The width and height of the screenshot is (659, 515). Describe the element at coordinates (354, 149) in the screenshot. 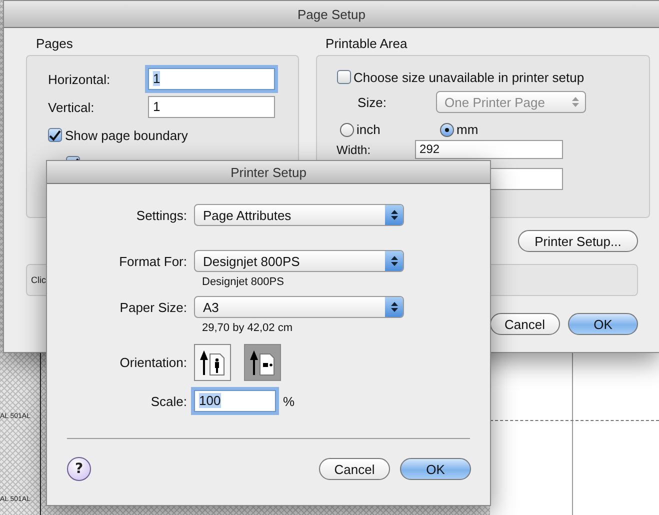

I see `field-label: Width:` at that location.